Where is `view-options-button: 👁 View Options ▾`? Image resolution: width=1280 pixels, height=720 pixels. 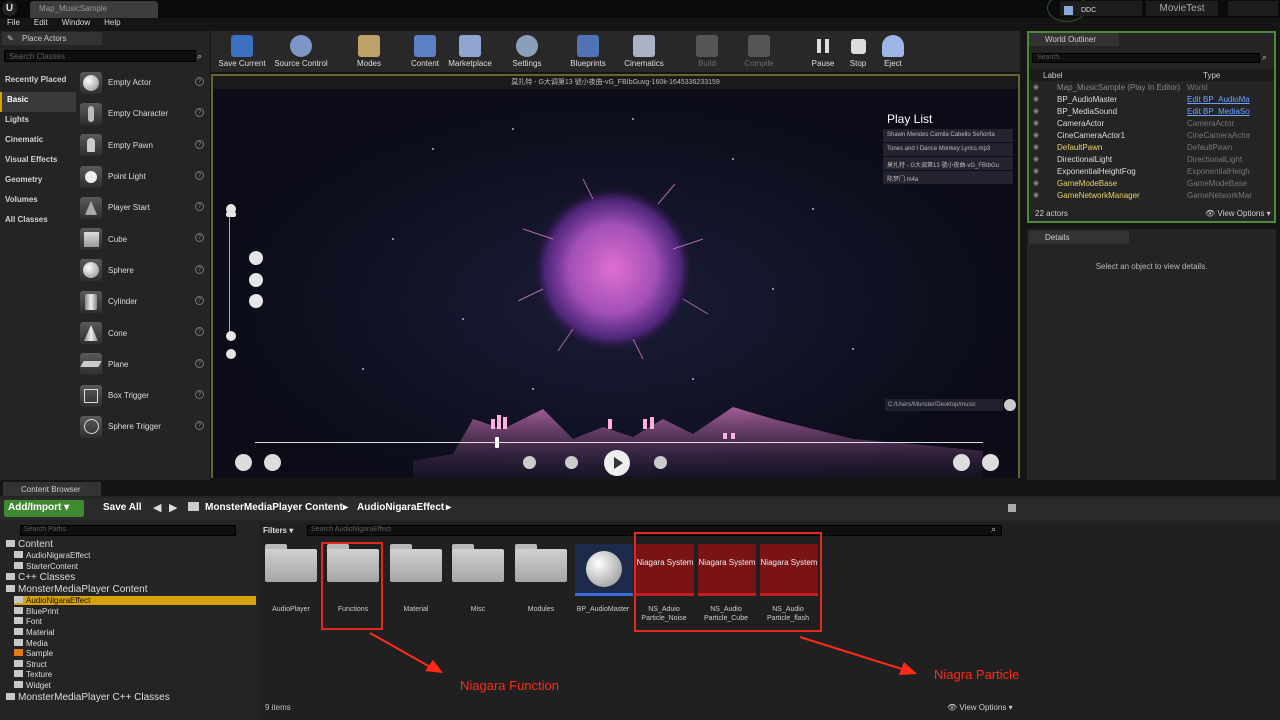 view-options-button: 👁 View Options ▾ is located at coordinates (1238, 213).